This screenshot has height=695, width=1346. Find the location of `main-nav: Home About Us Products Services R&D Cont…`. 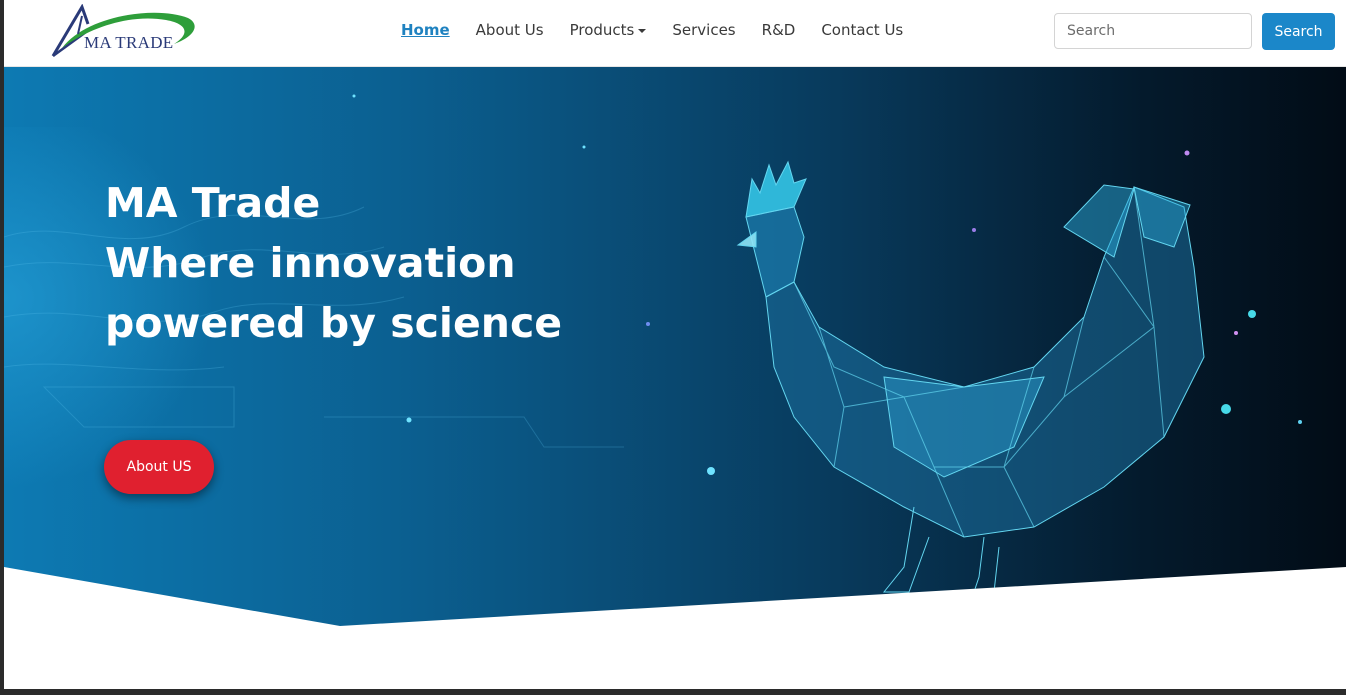

main-nav: Home About Us Products Services R&D Cont… is located at coordinates (665, 30).